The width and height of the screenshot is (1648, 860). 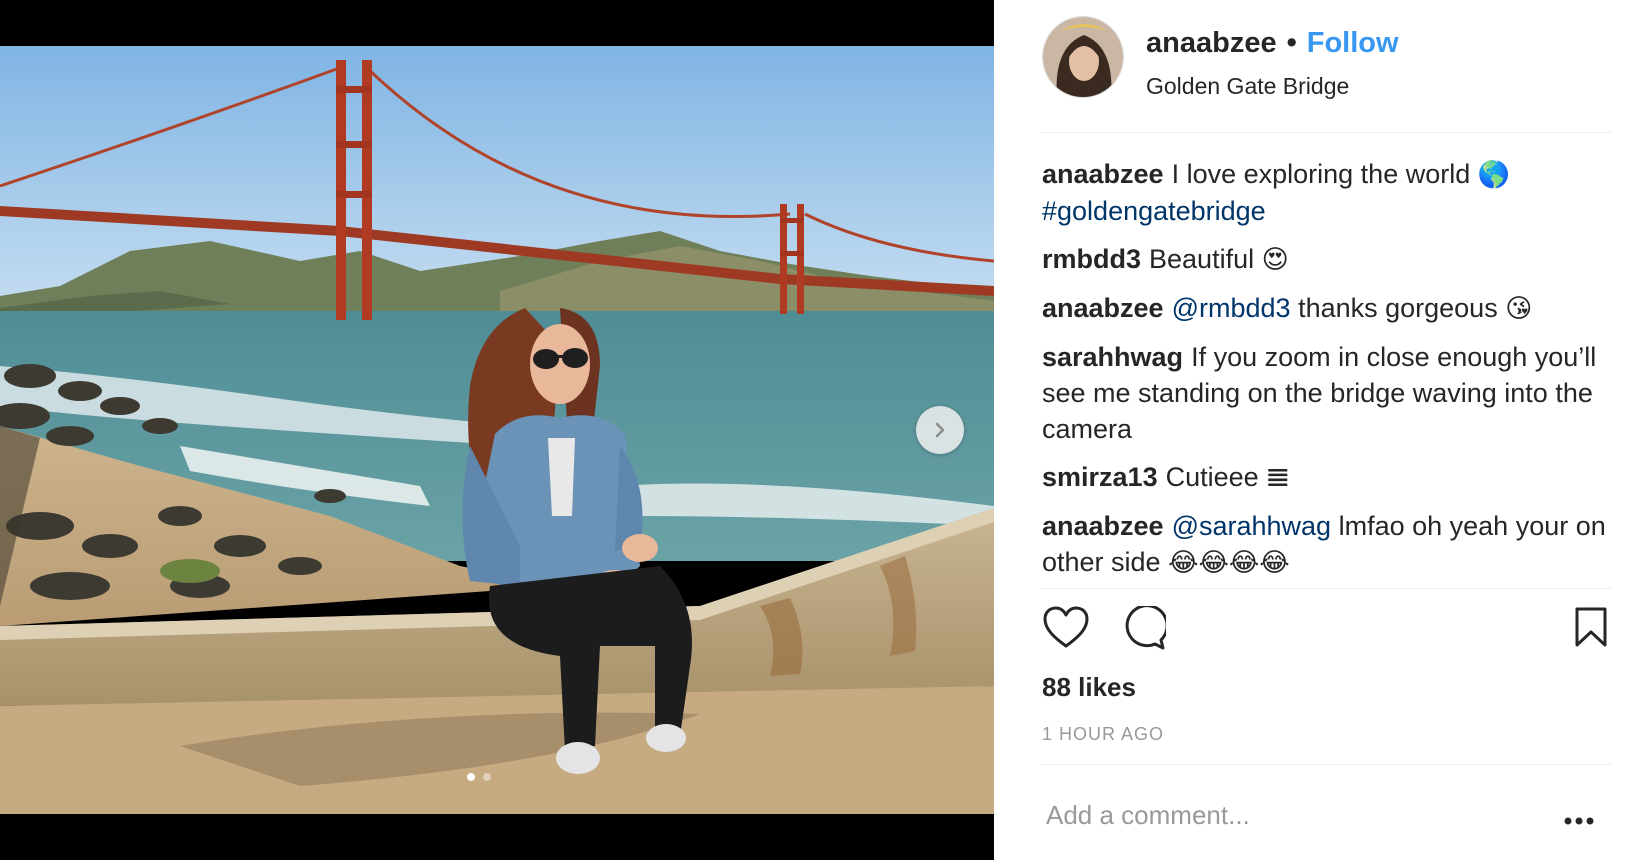 I want to click on post-location: Golden Gate Bridge, so click(x=1272, y=86).